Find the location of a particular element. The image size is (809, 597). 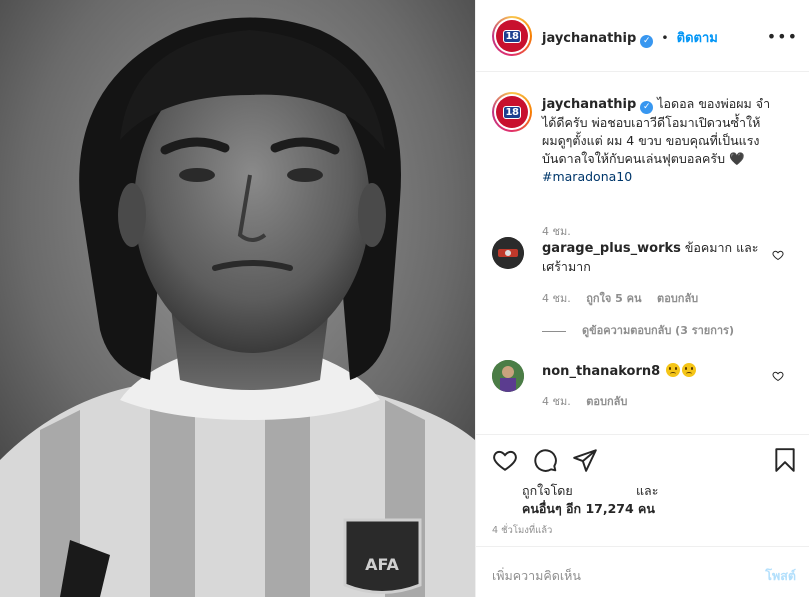

caption-avatar: 18 is located at coordinates (512, 112).